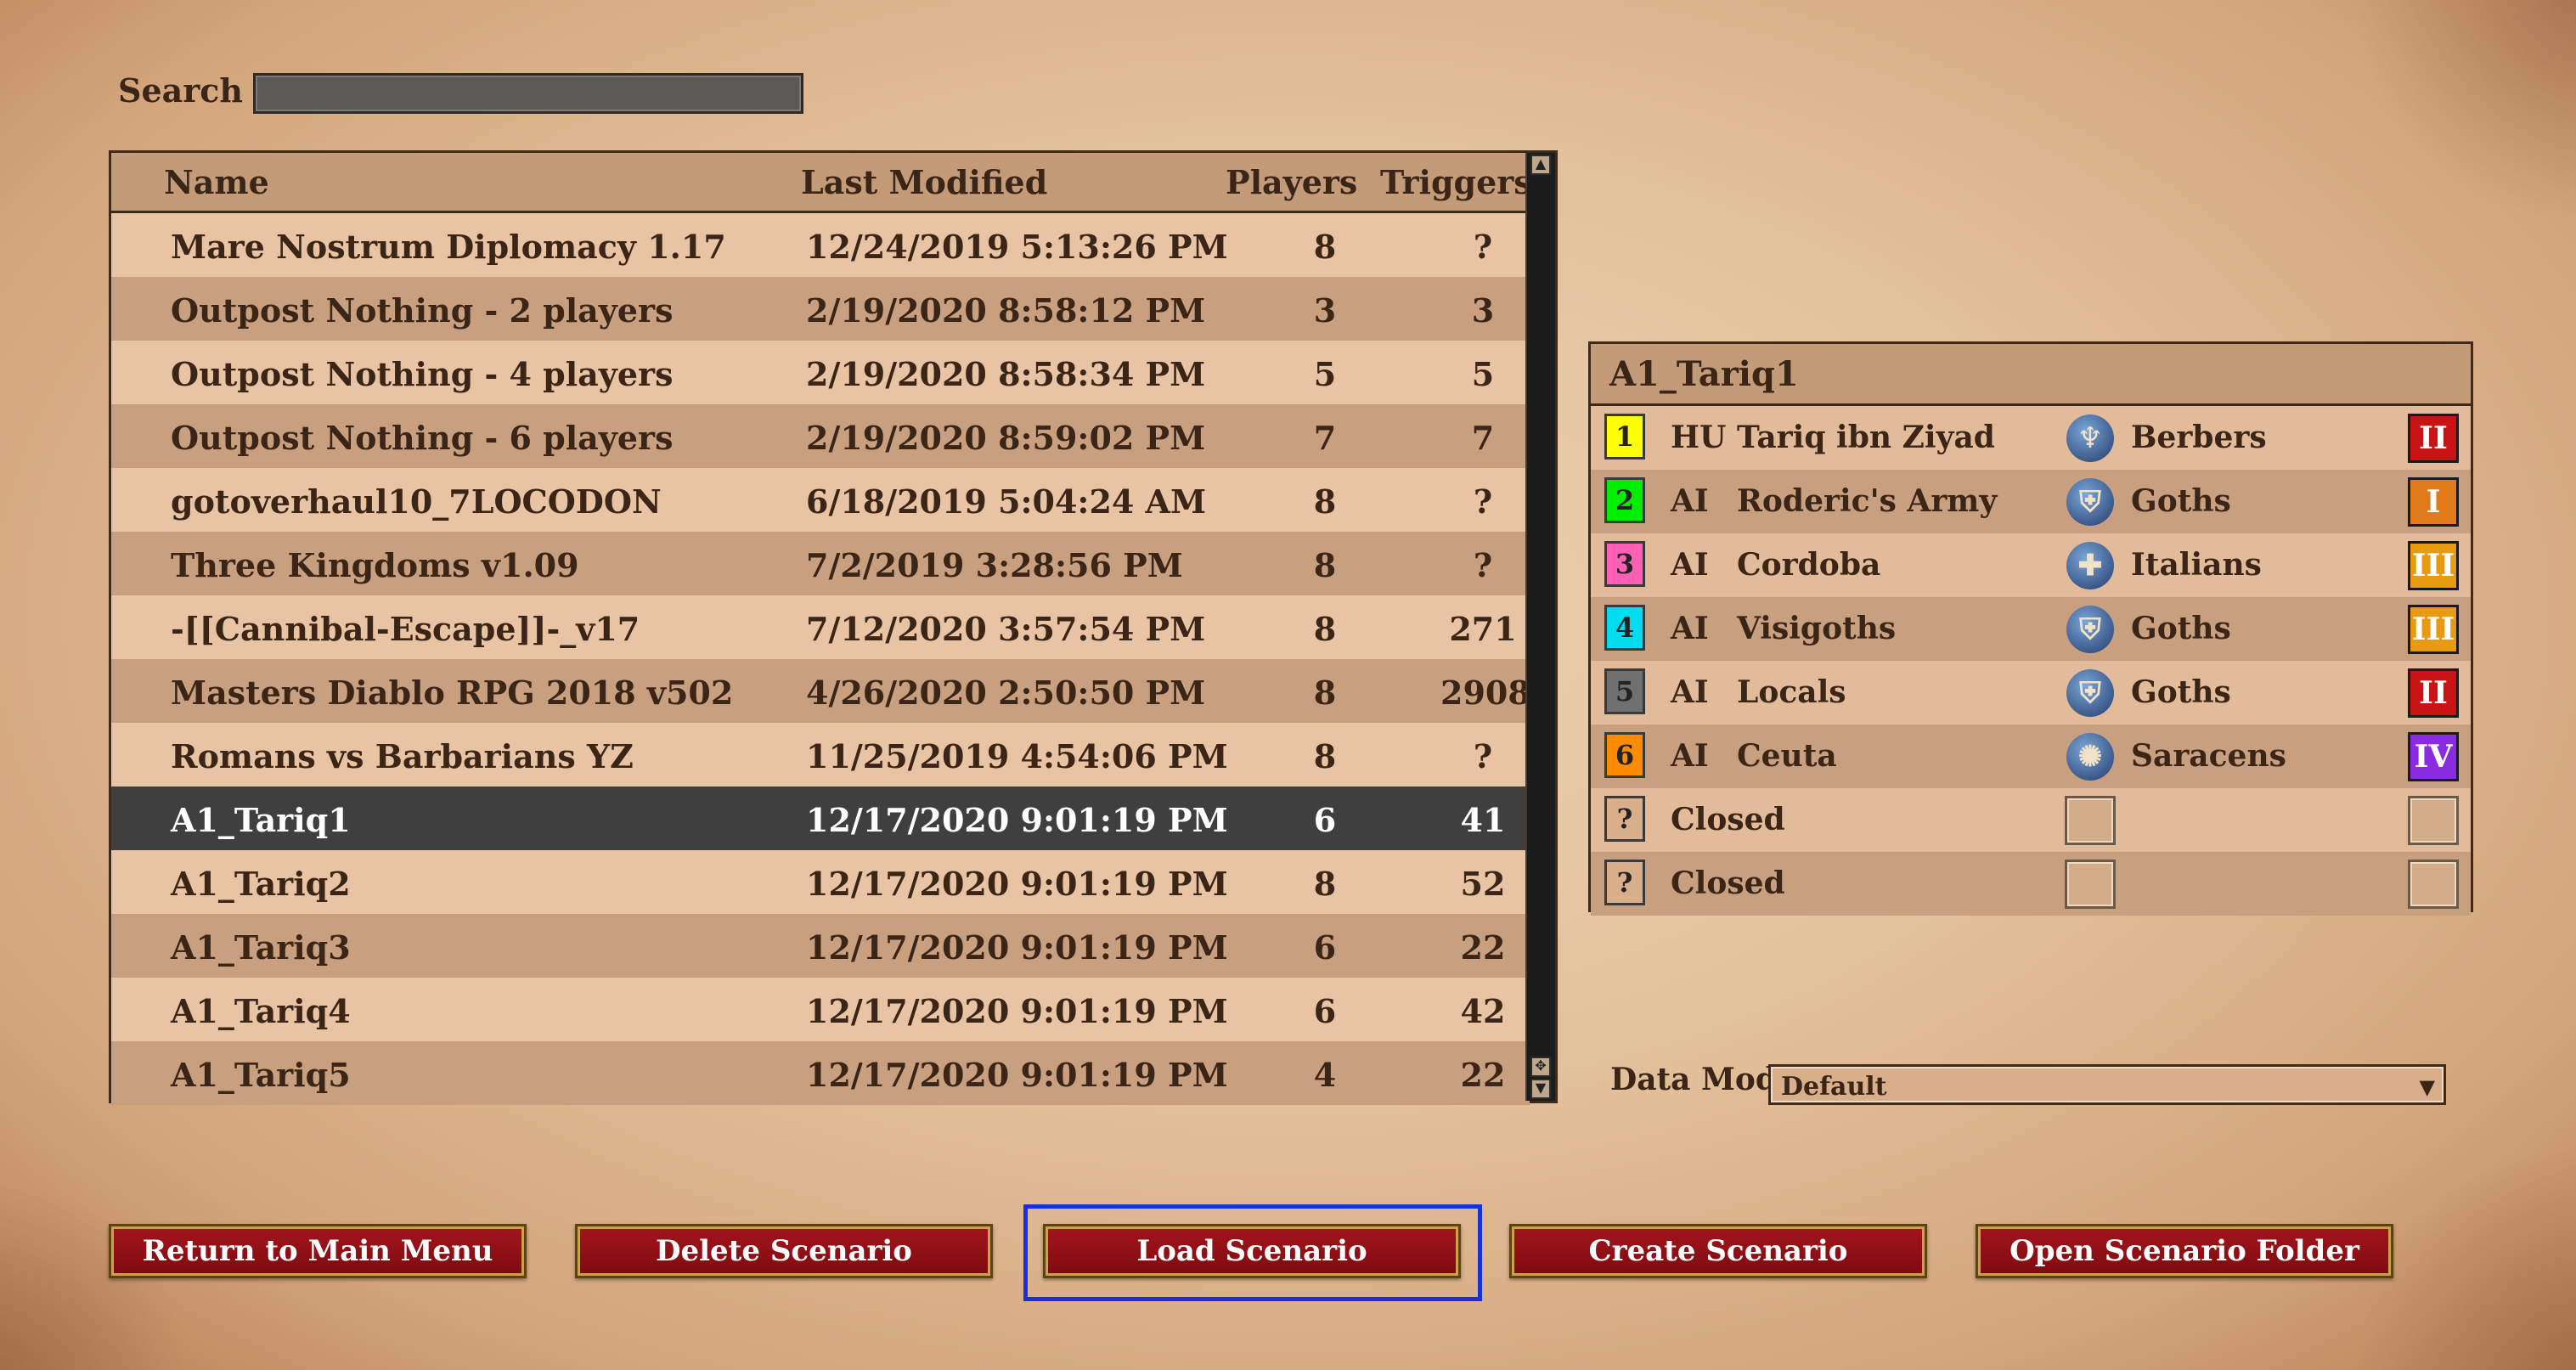 The width and height of the screenshot is (2576, 1370). I want to click on scenario-players: 5, so click(1325, 374).